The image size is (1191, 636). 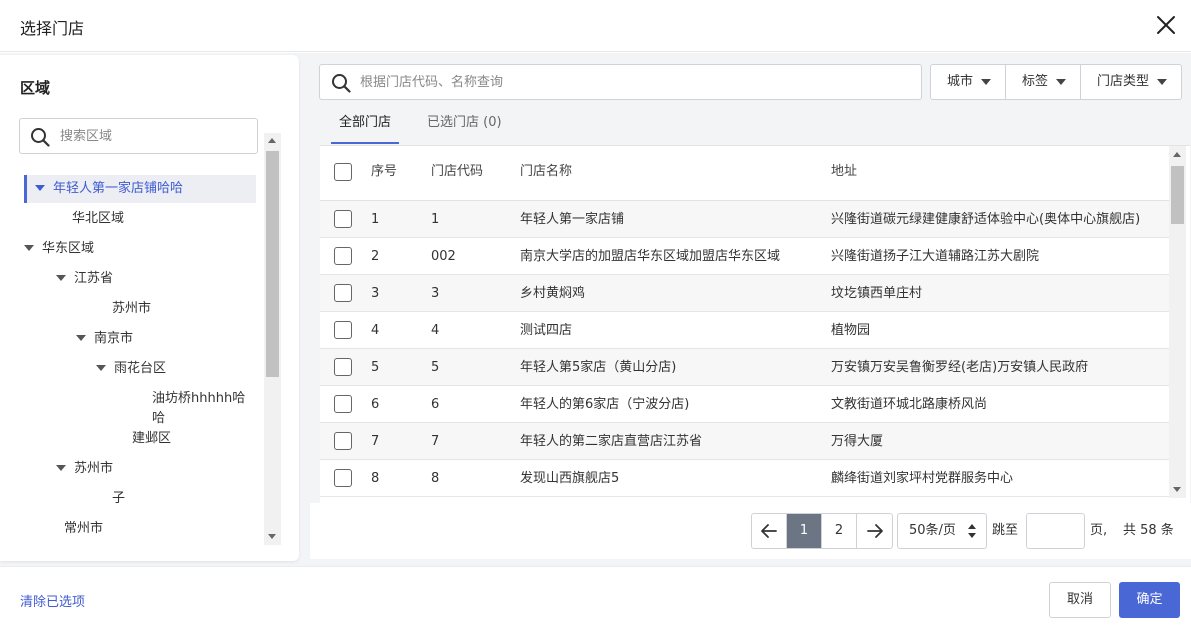 I want to click on region-tree-scrollbar, so click(x=272, y=339).